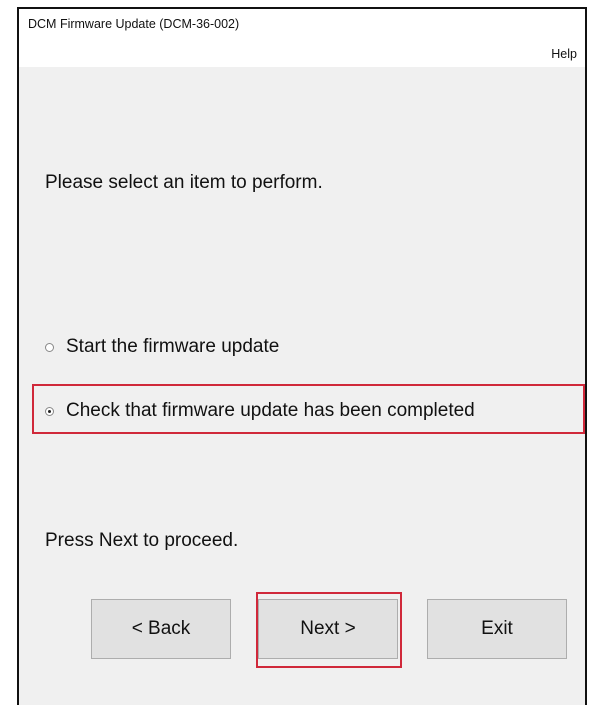 Image resolution: width=602 pixels, height=705 pixels. I want to click on radio-button-checked, so click(49, 411).